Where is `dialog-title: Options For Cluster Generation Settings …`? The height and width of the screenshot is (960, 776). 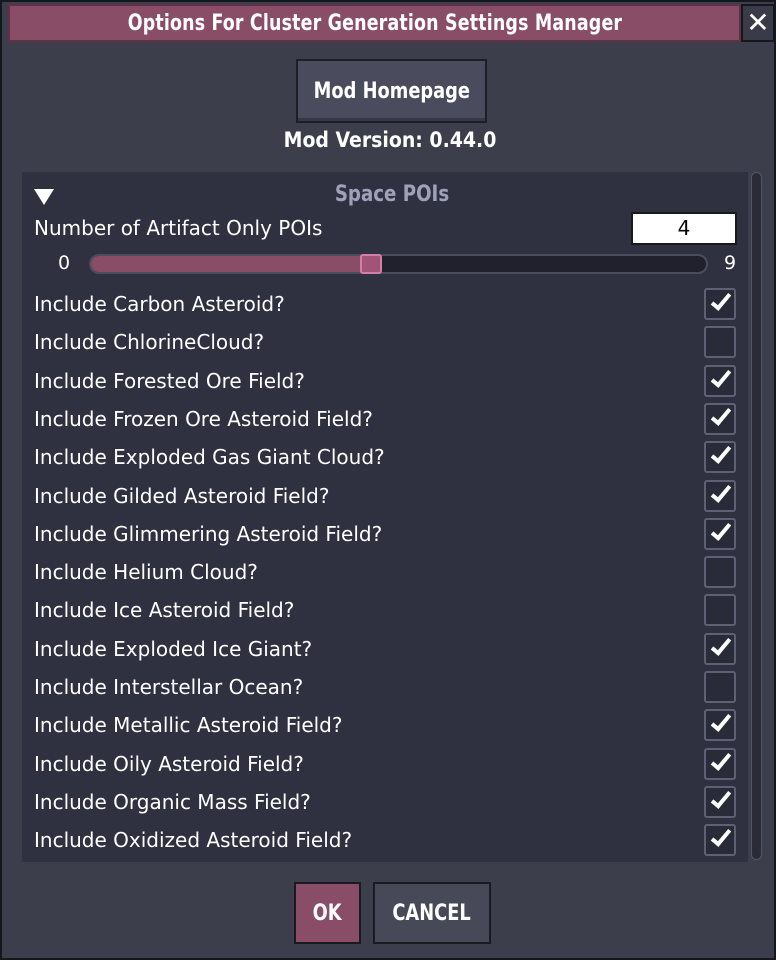
dialog-title: Options For Cluster Generation Settings … is located at coordinates (374, 23).